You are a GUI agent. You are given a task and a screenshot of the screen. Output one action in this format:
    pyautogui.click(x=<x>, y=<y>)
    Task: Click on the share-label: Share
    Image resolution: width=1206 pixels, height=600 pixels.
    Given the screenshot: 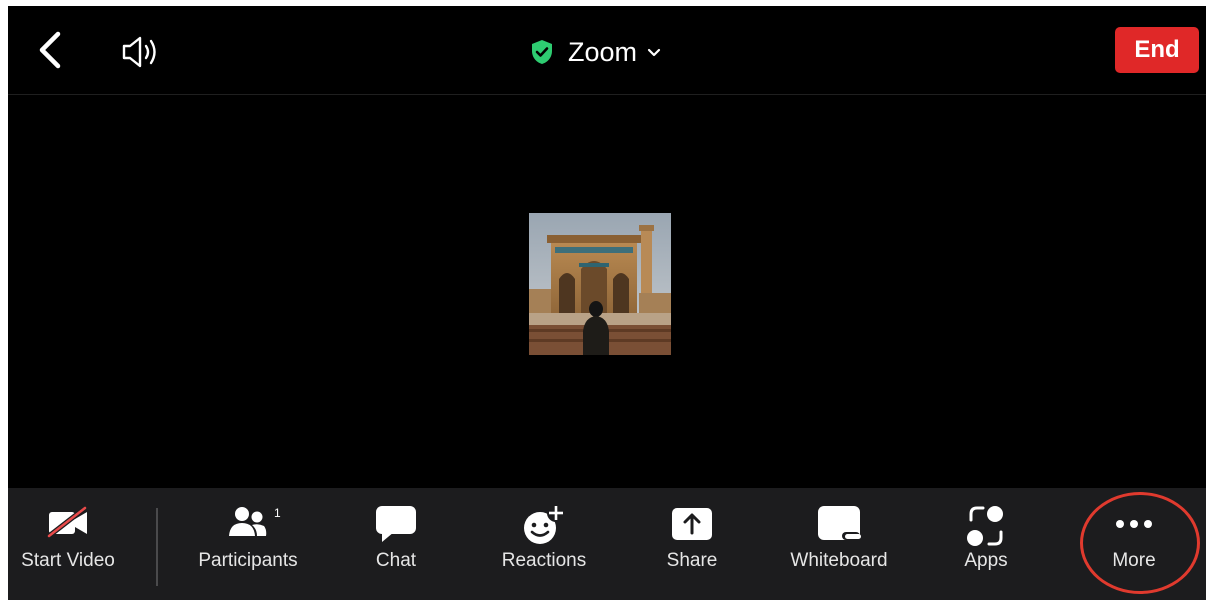 What is the action you would take?
    pyautogui.click(x=692, y=560)
    